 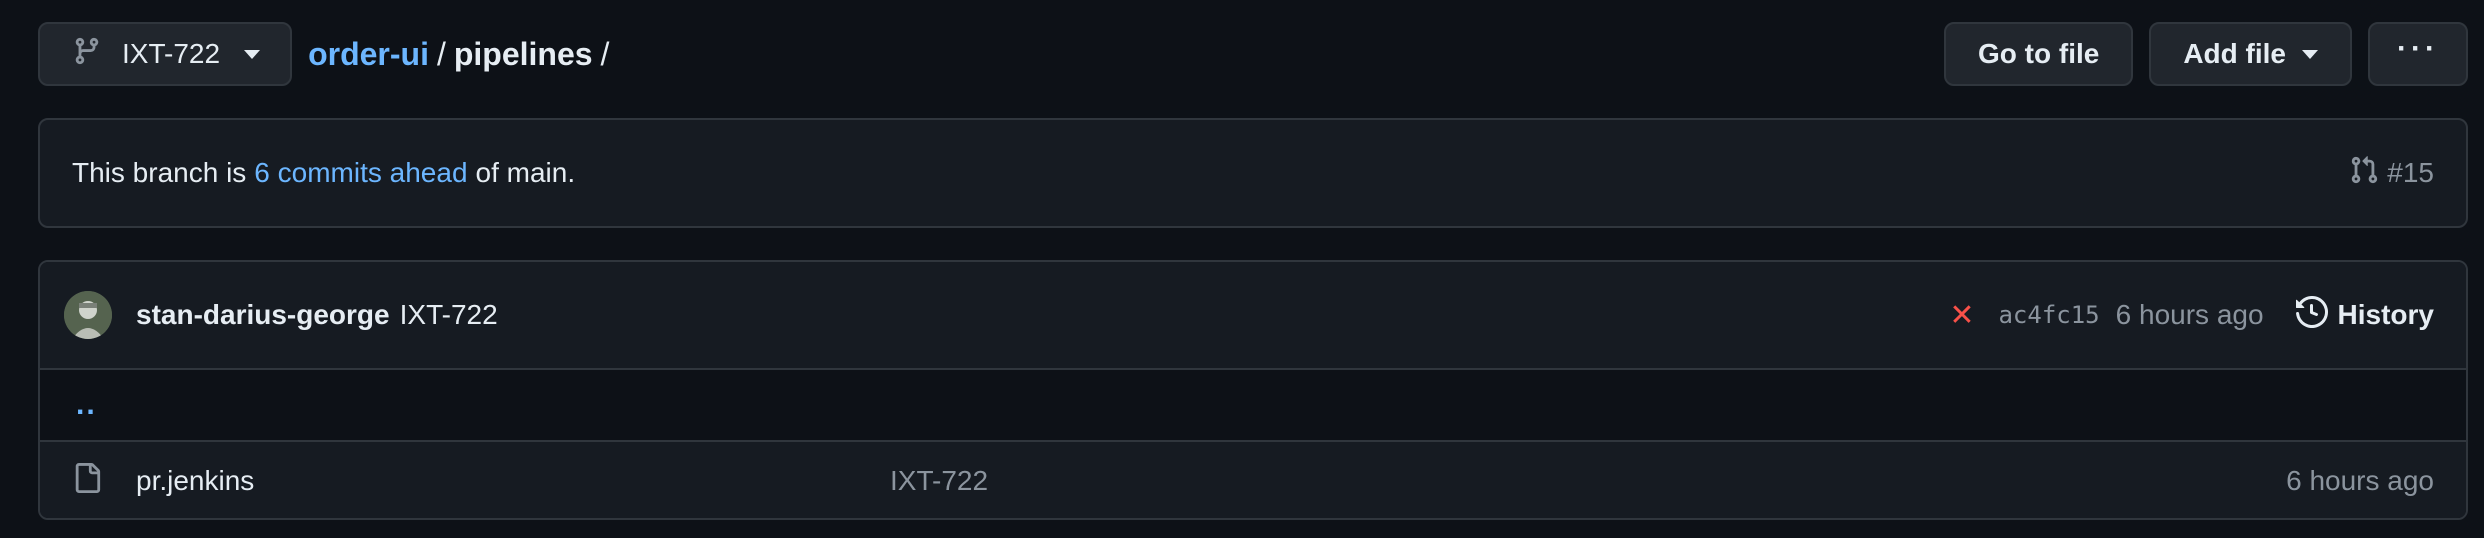 I want to click on add-file-button: Add file, so click(x=2250, y=54).